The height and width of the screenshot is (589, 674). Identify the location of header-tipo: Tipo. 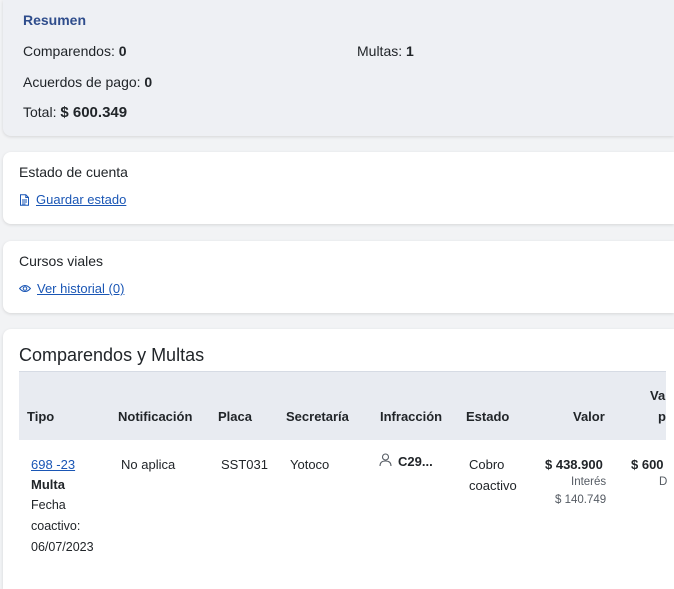
(41, 416).